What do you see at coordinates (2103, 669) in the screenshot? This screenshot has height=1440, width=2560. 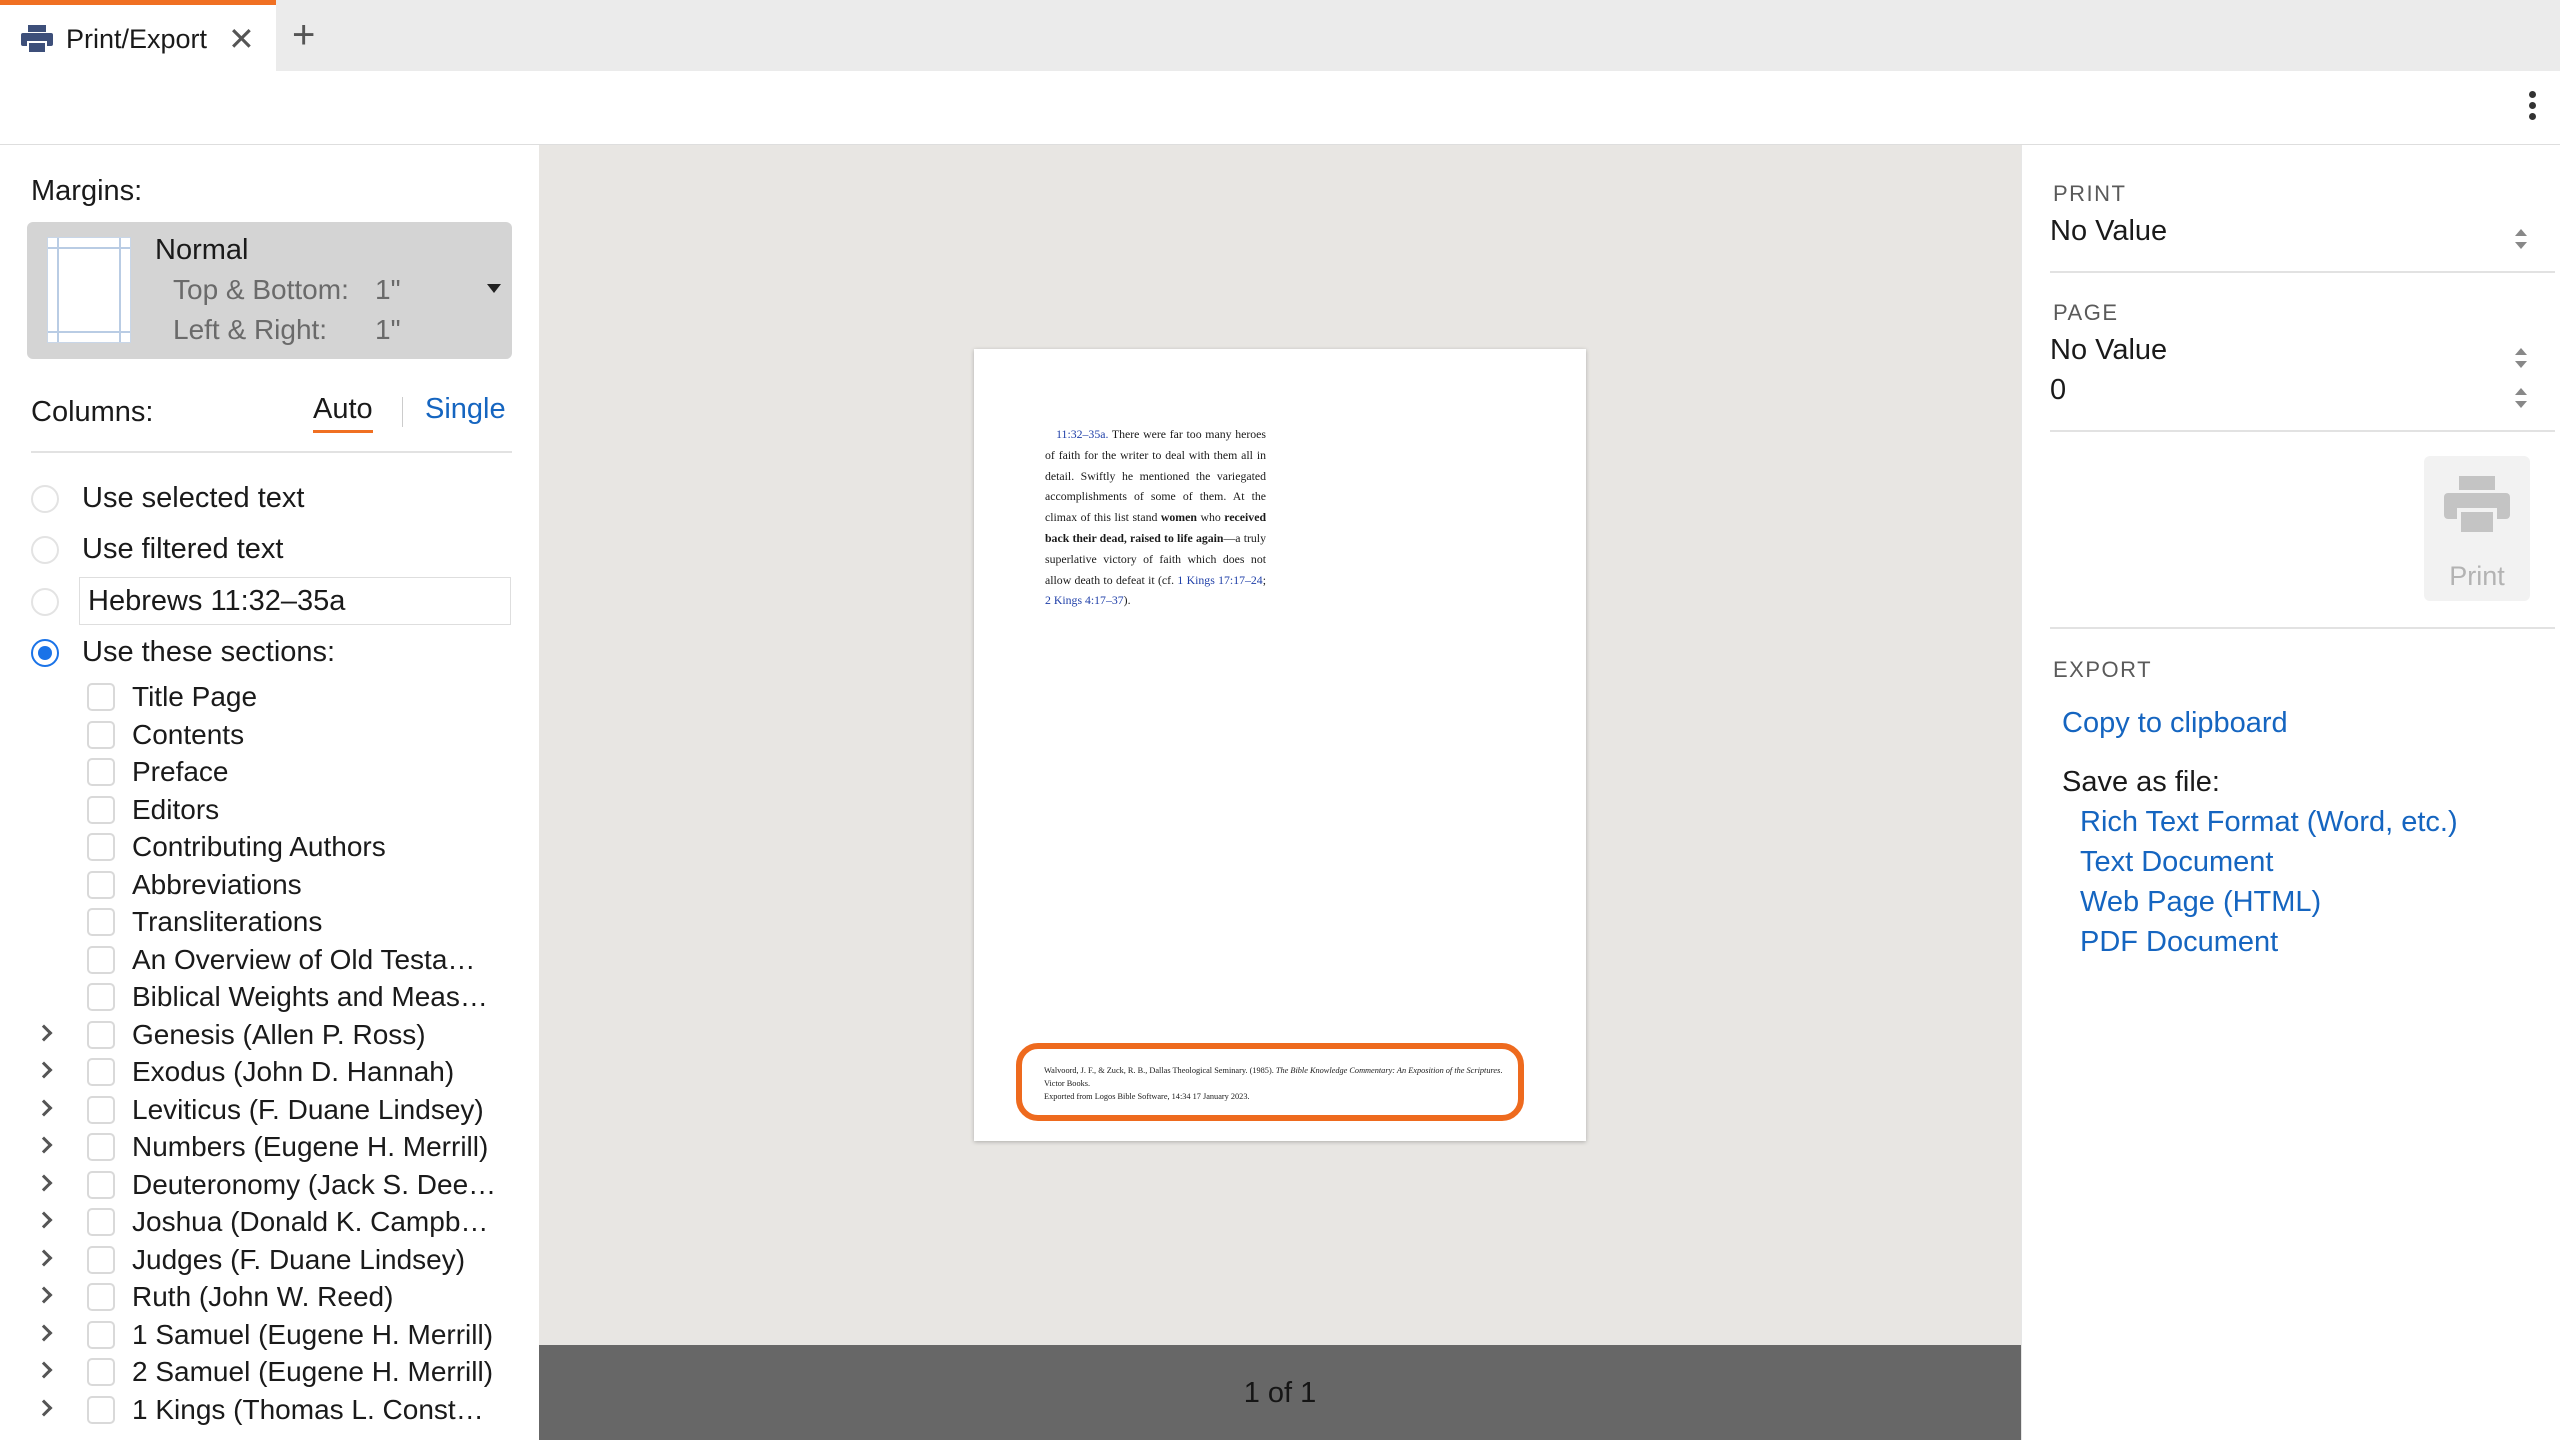 I see `export-section-heading: EXPORT` at bounding box center [2103, 669].